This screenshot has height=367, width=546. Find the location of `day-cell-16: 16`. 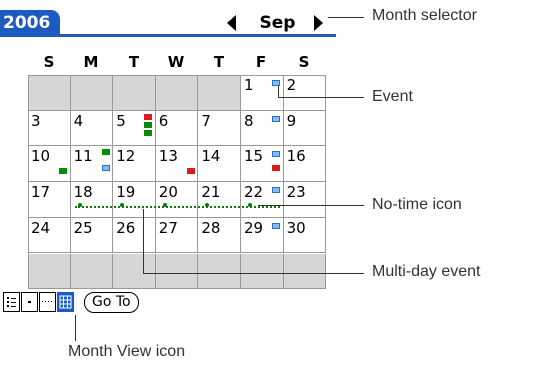

day-cell-16: 16 is located at coordinates (305, 164).